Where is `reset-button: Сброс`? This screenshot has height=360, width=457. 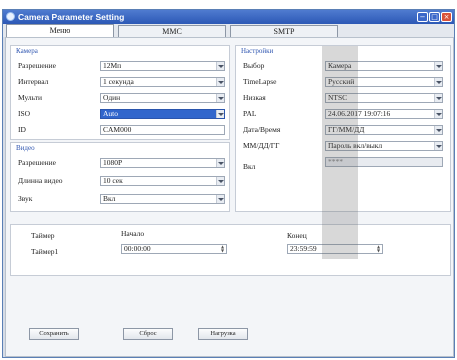 reset-button: Сброс is located at coordinates (148, 334).